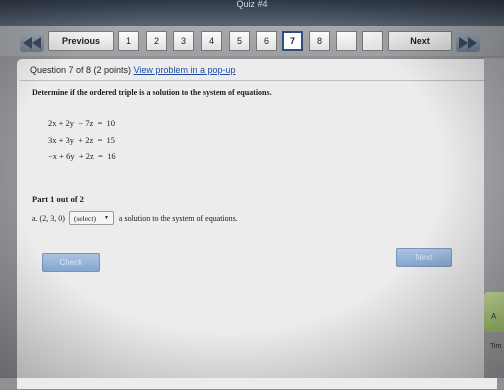  I want to click on question-6-button: 6, so click(266, 41).